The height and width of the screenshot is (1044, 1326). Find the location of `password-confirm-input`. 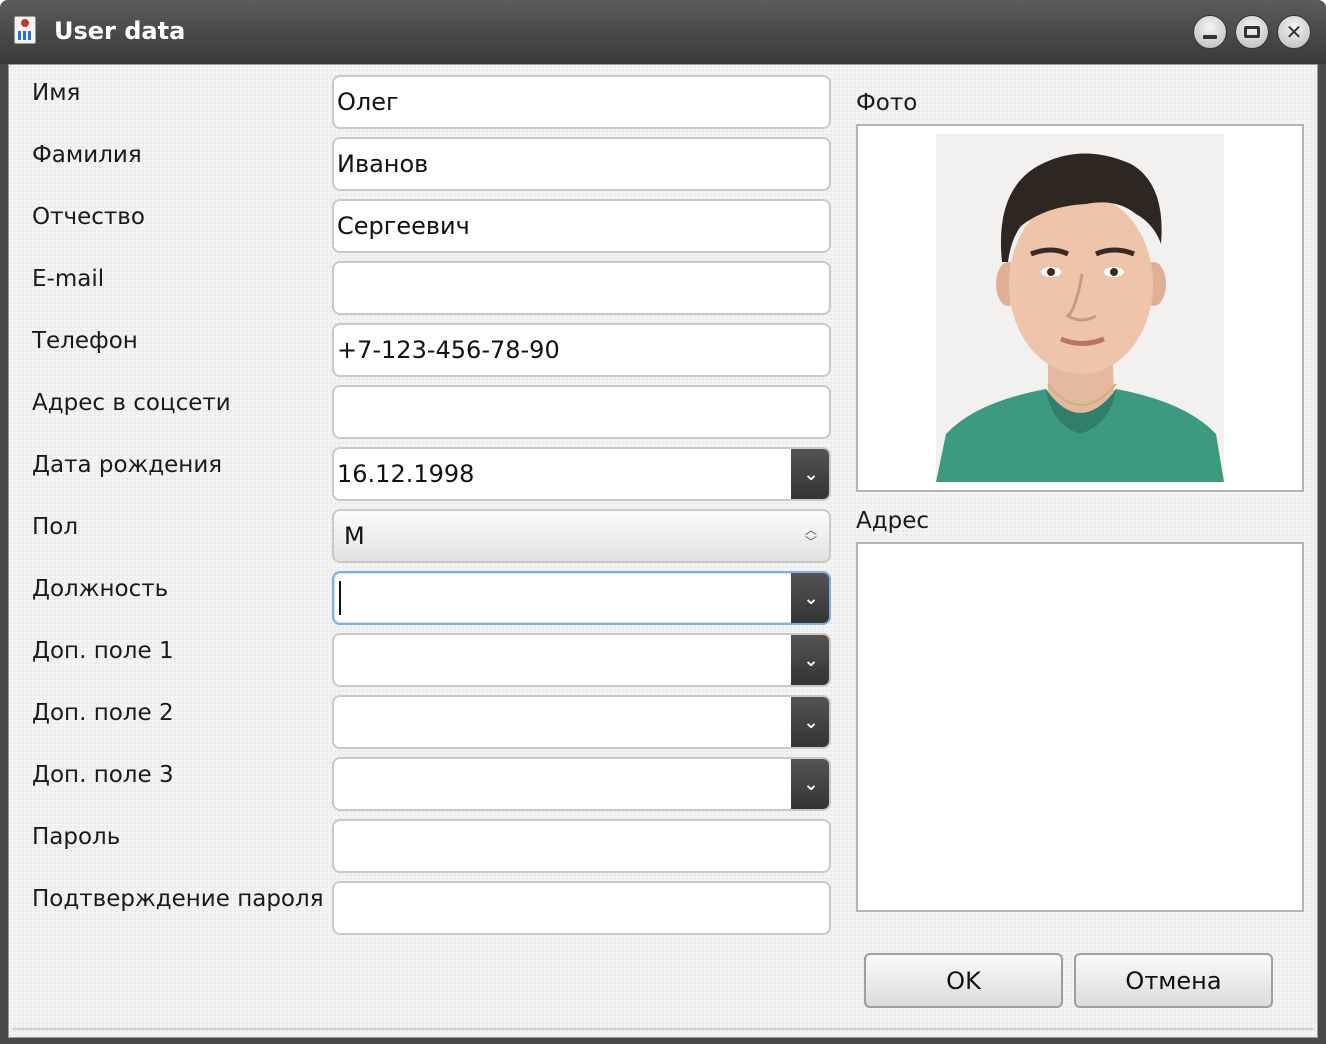

password-confirm-input is located at coordinates (581, 908).